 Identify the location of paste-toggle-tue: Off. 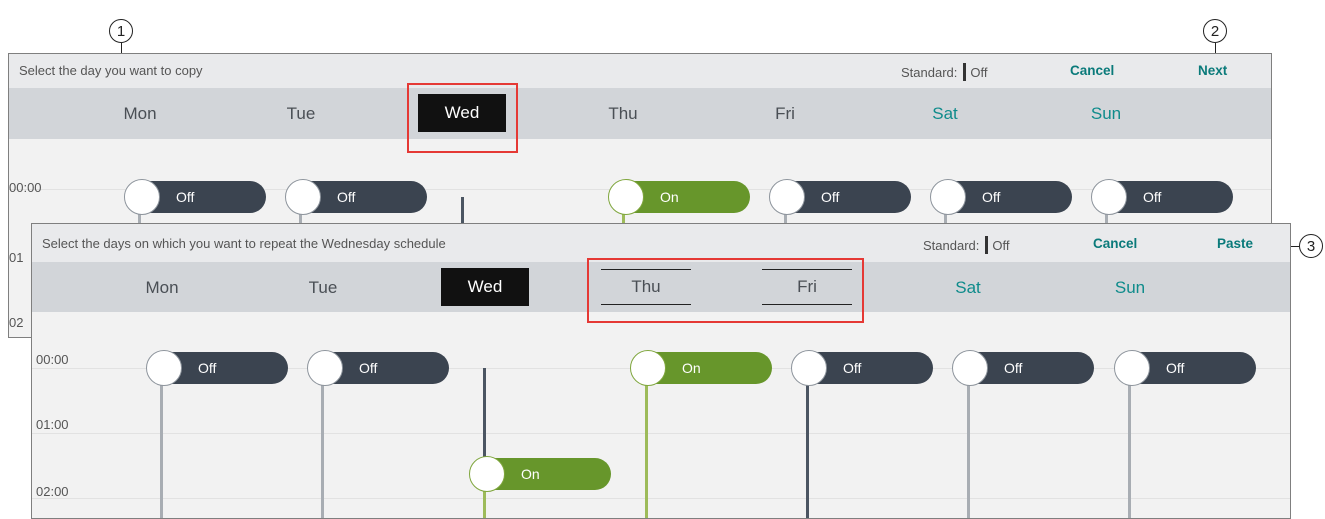
(378, 368).